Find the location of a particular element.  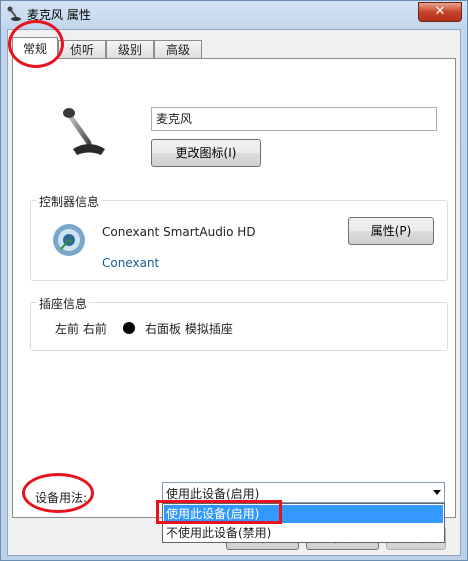

device-usage-dropdown-list: 使用此设备(启用) 不使用此设备(禁用) is located at coordinates (303, 523).